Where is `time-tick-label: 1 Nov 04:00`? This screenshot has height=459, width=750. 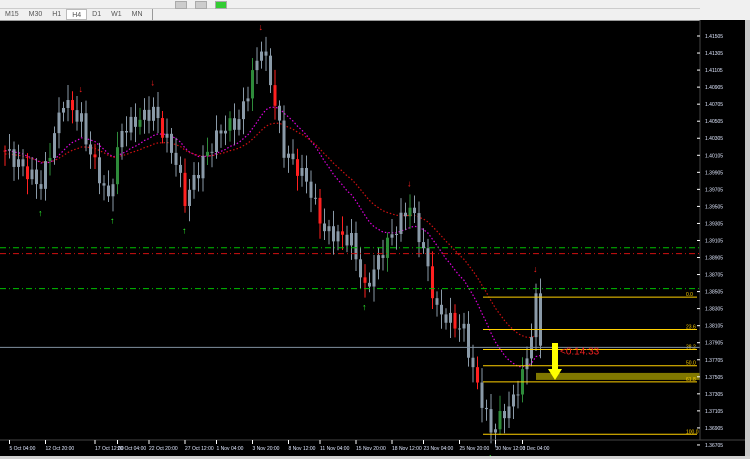
time-tick-label: 1 Nov 04:00 is located at coordinates (230, 449).